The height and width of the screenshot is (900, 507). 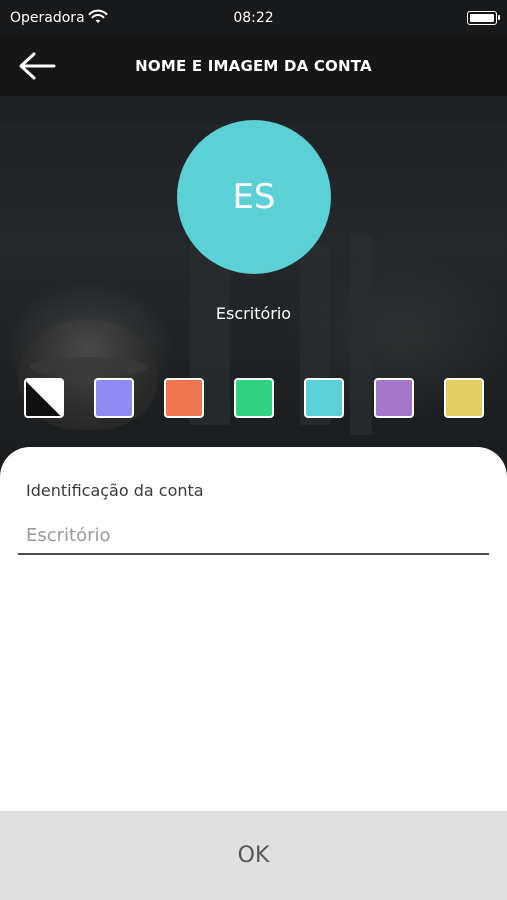 I want to click on navigation-bar: NOME E IMAGEM DA CONTA, so click(x=253, y=66).